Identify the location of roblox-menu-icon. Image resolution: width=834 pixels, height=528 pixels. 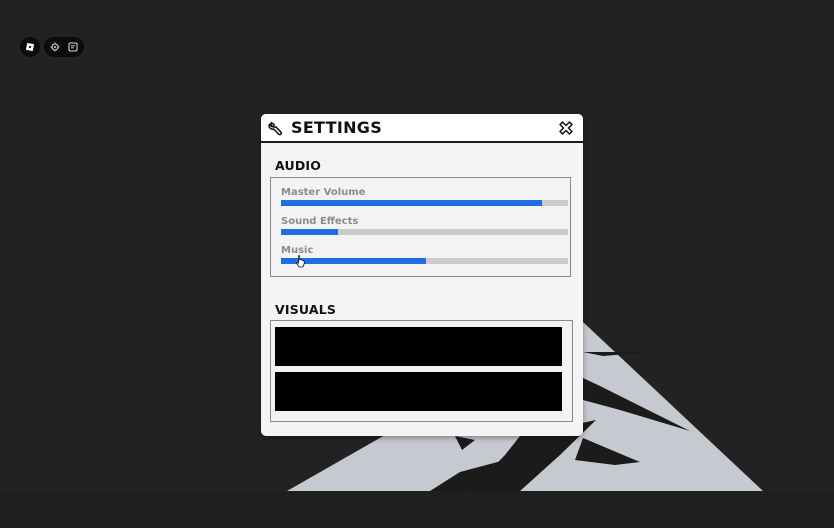
(30, 47).